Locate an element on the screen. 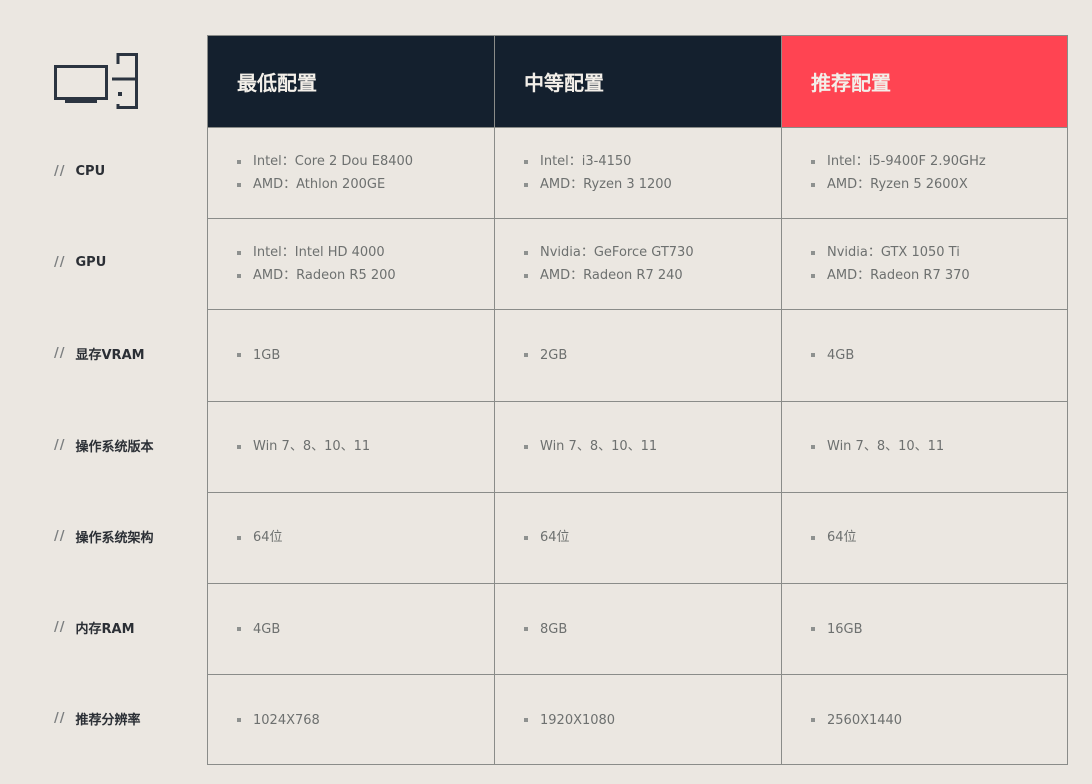  table-cell: Intel：Core 2 Dou E8400 AMD：Athlon 200GE is located at coordinates (351, 173).